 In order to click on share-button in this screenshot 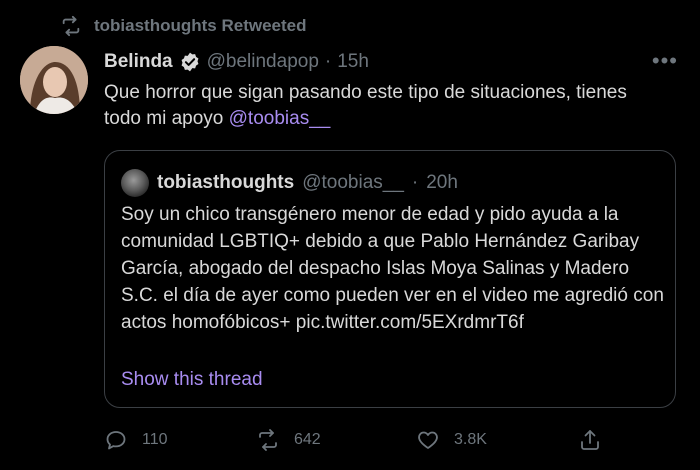, I will do `click(590, 440)`.